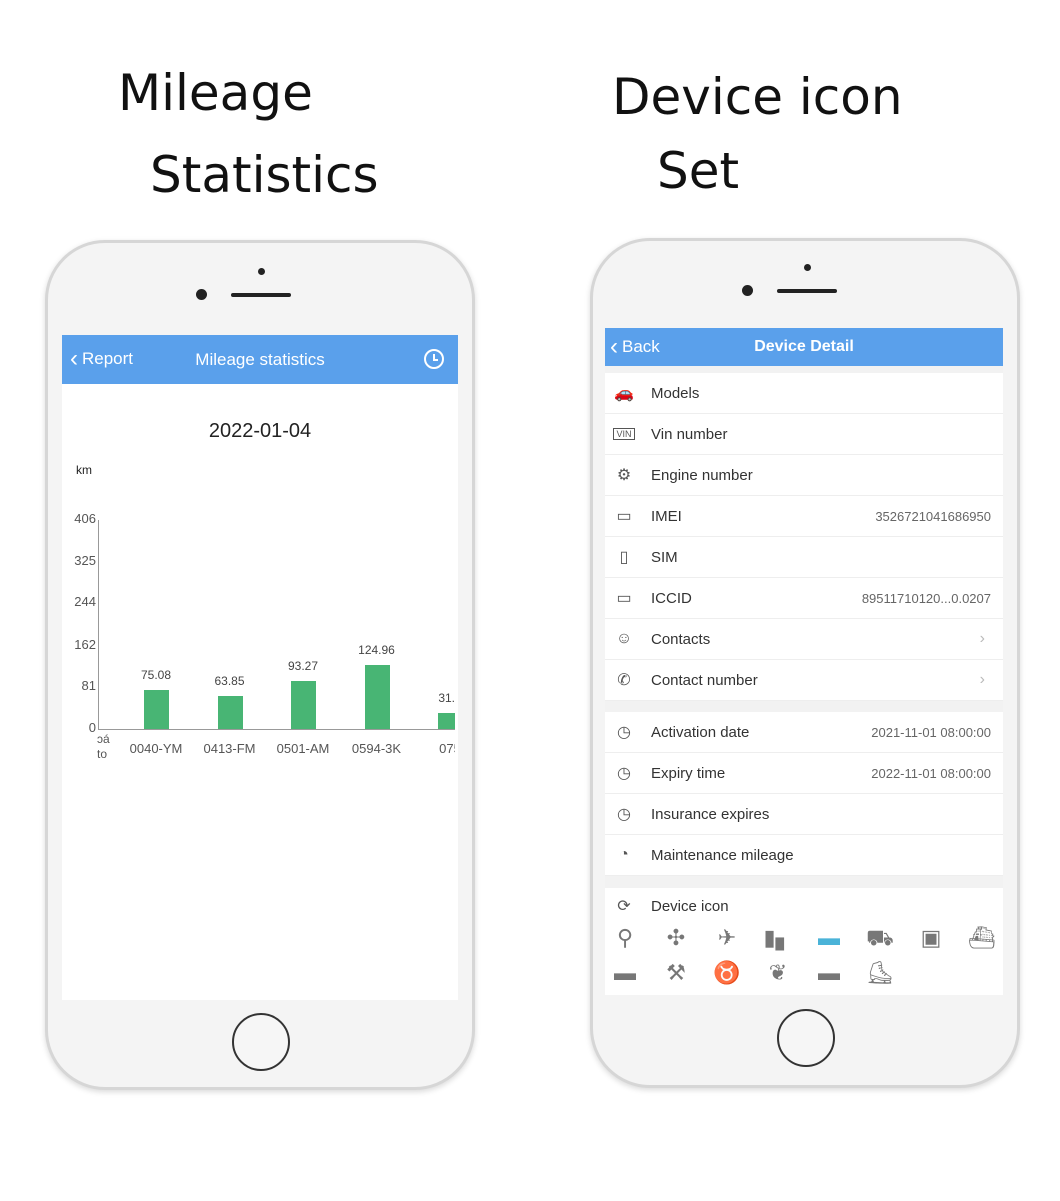 This screenshot has width=1060, height=1201. What do you see at coordinates (624, 598) in the screenshot?
I see `iccid-card-icon: ▭` at bounding box center [624, 598].